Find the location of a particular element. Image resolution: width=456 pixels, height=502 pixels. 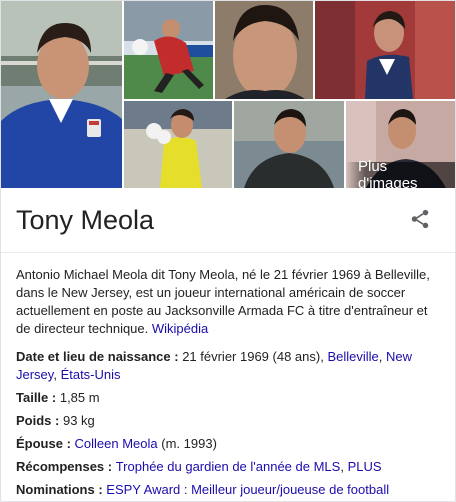

wikipedia-link: Wikipédia is located at coordinates (180, 328).